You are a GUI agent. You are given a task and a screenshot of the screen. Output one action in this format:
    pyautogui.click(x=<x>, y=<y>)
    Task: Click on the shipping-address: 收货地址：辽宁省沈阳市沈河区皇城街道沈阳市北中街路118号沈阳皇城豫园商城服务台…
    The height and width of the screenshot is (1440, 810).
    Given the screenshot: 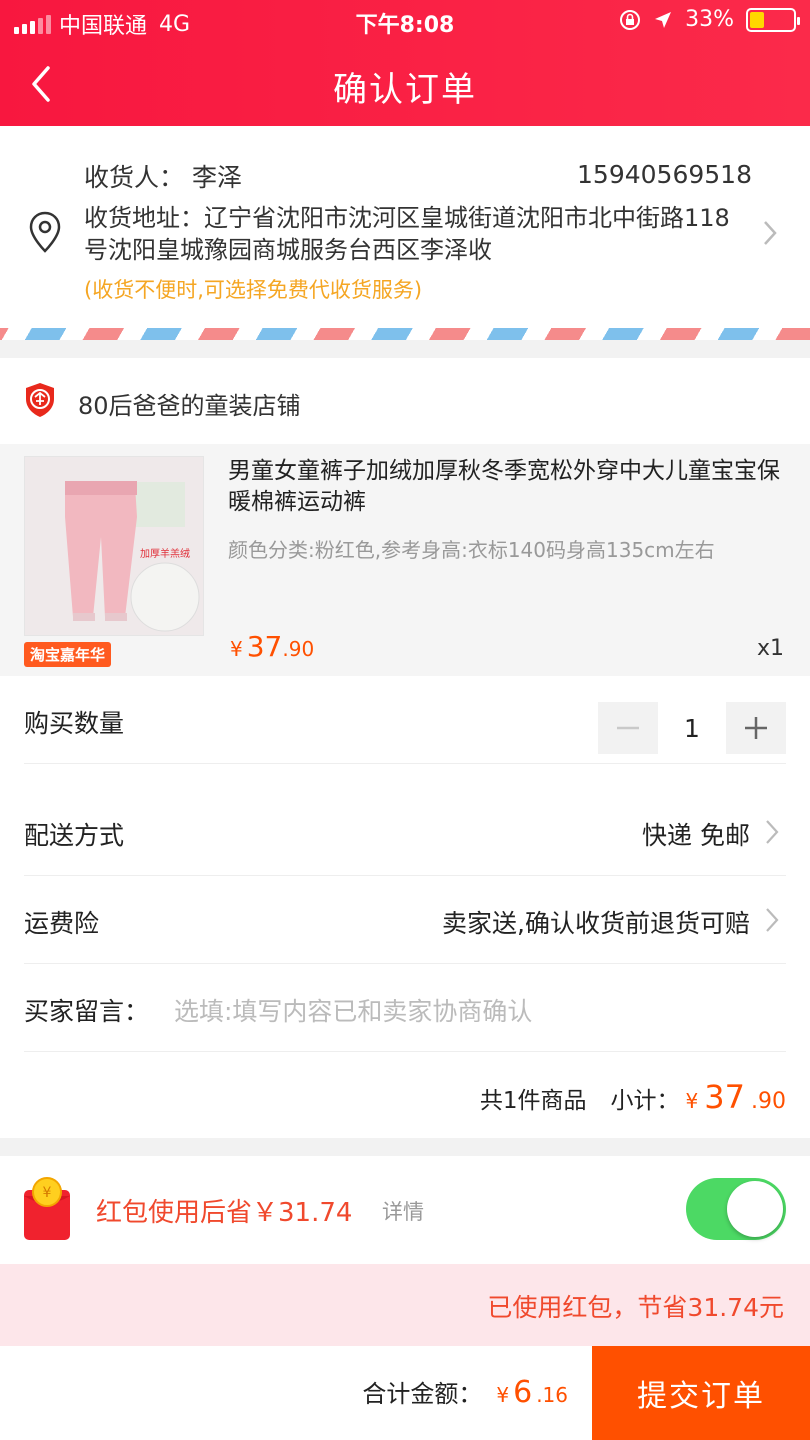 What is the action you would take?
    pyautogui.click(x=407, y=234)
    